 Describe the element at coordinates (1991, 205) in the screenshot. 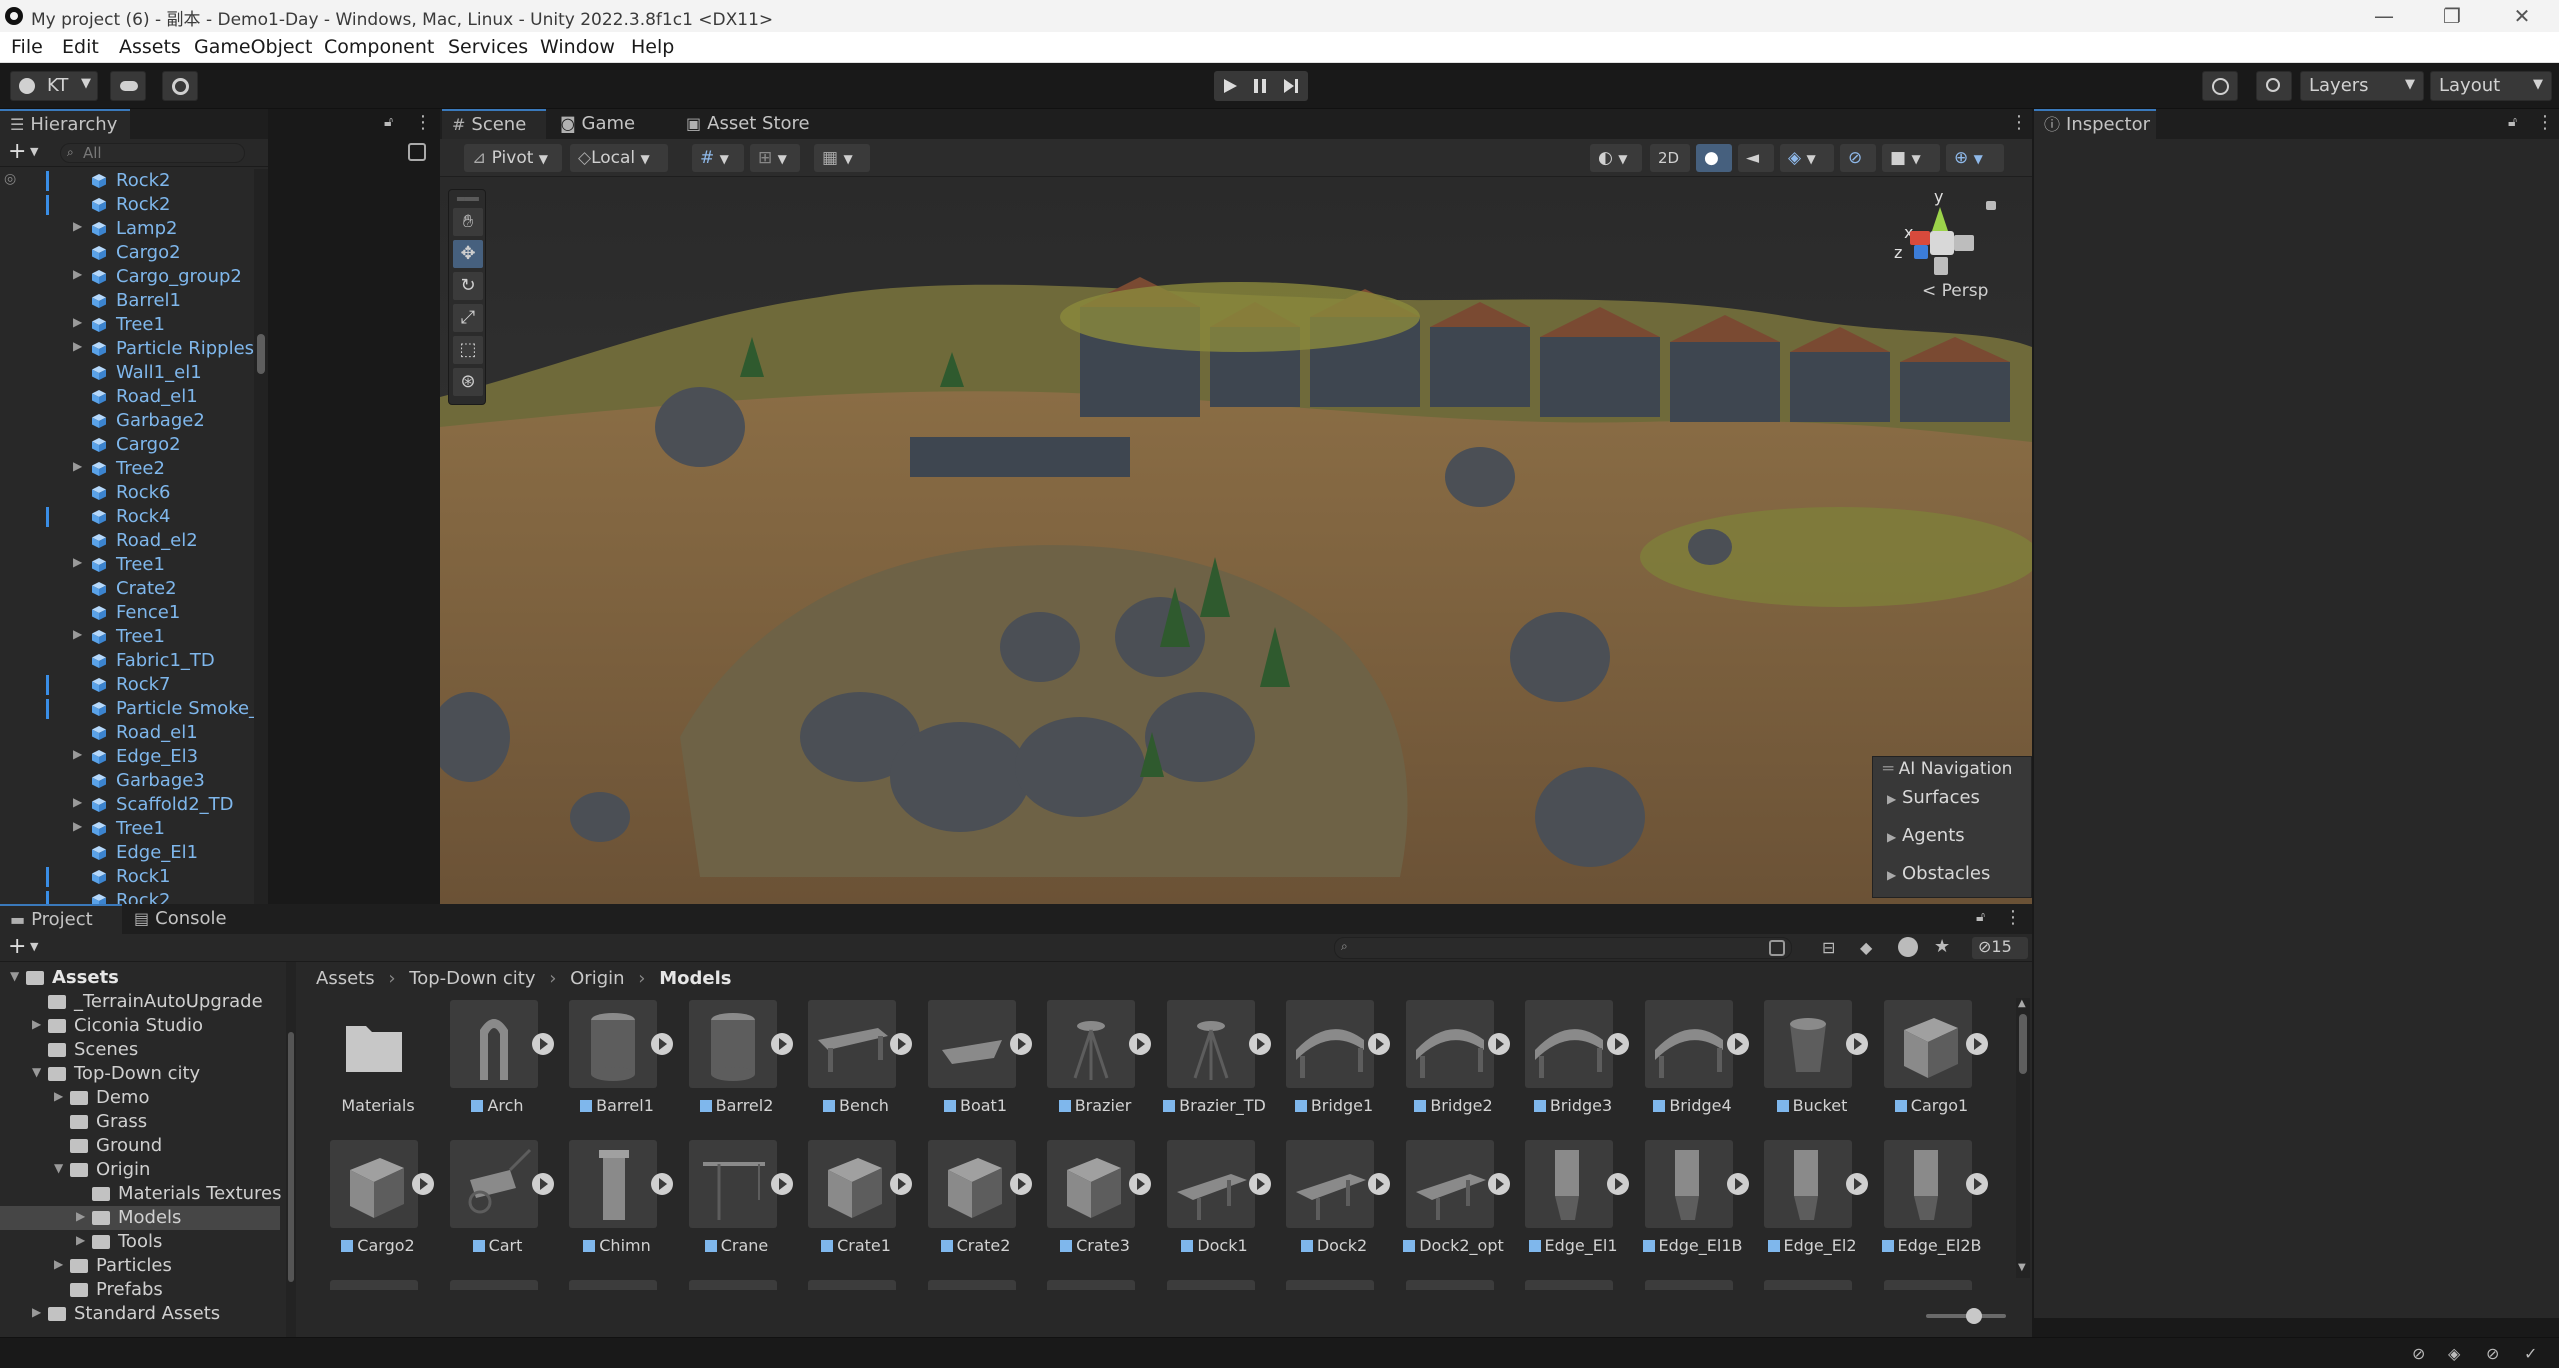

I see `lock-icon` at that location.